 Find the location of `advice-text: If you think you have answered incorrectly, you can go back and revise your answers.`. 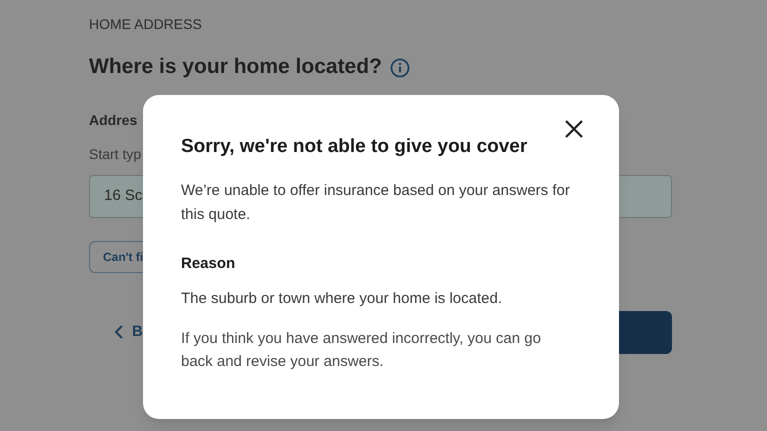

advice-text: If you think you have answered incorrectly, you can go back and revise your answers. is located at coordinates (361, 350).